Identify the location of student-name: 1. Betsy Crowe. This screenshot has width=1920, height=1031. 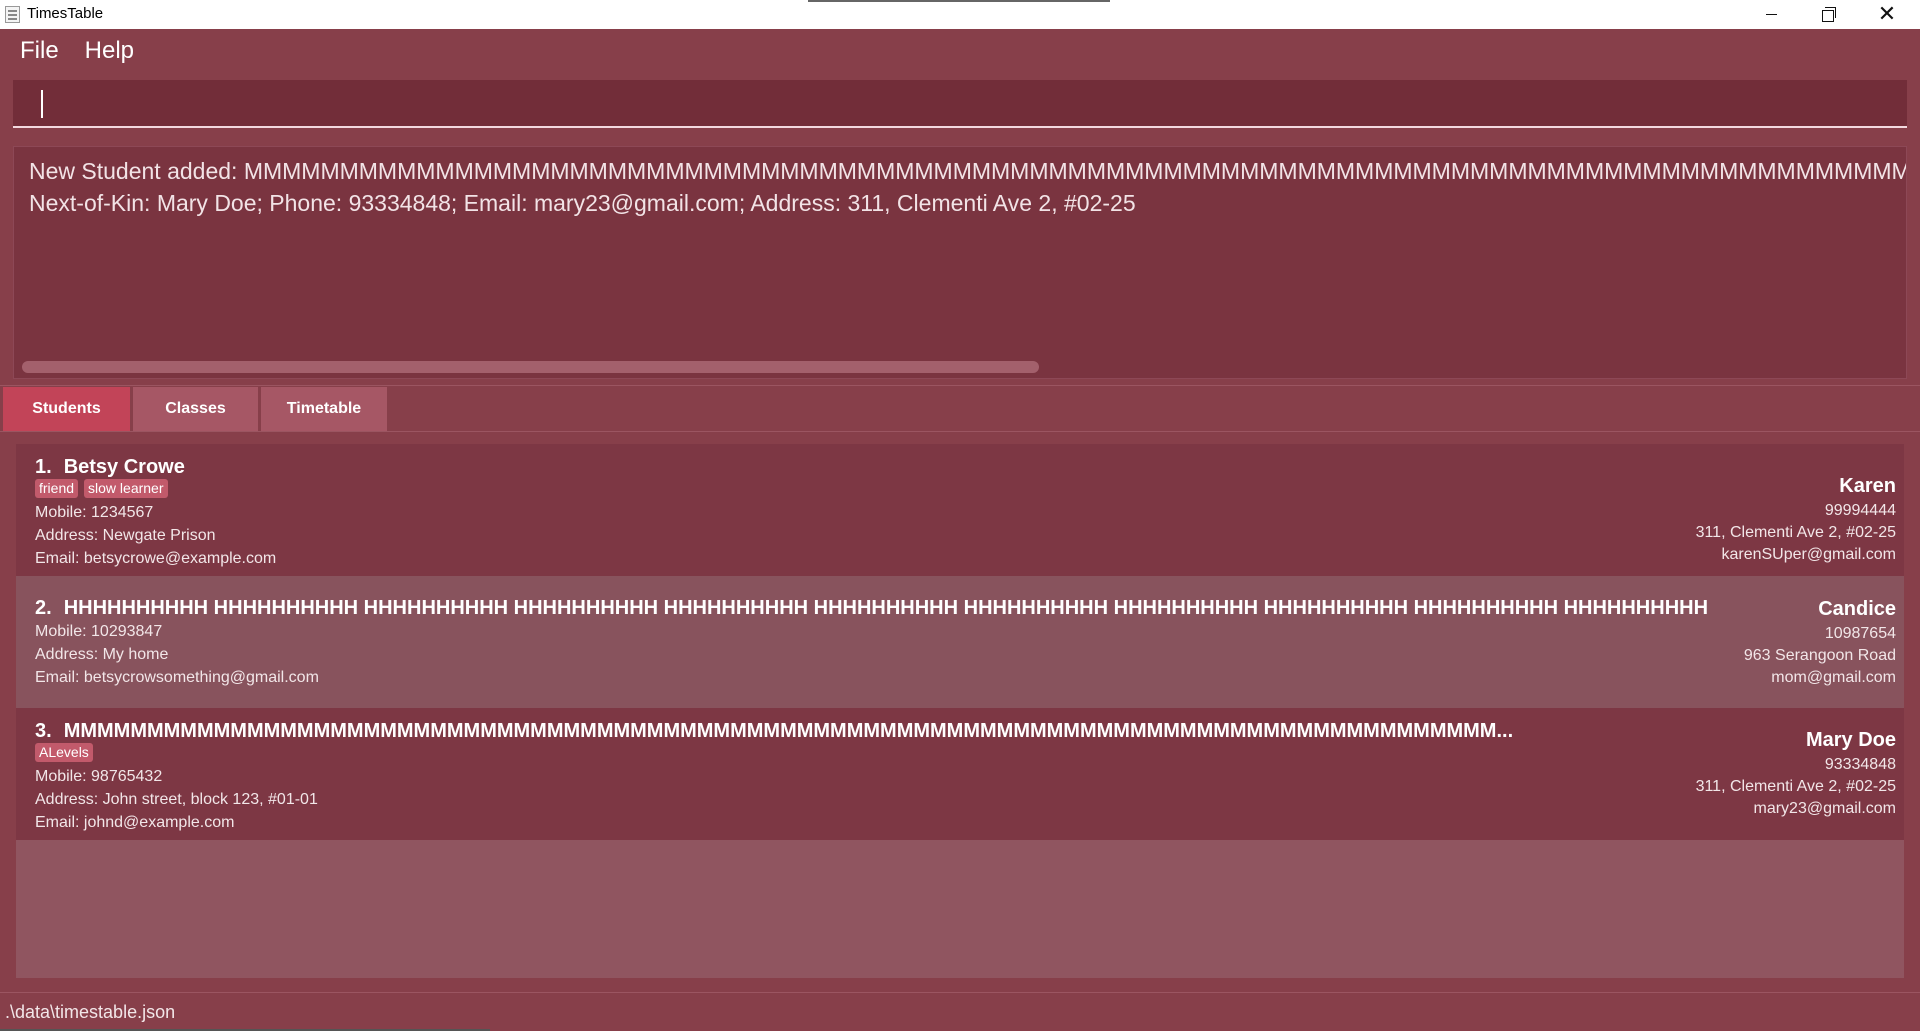
(110, 467).